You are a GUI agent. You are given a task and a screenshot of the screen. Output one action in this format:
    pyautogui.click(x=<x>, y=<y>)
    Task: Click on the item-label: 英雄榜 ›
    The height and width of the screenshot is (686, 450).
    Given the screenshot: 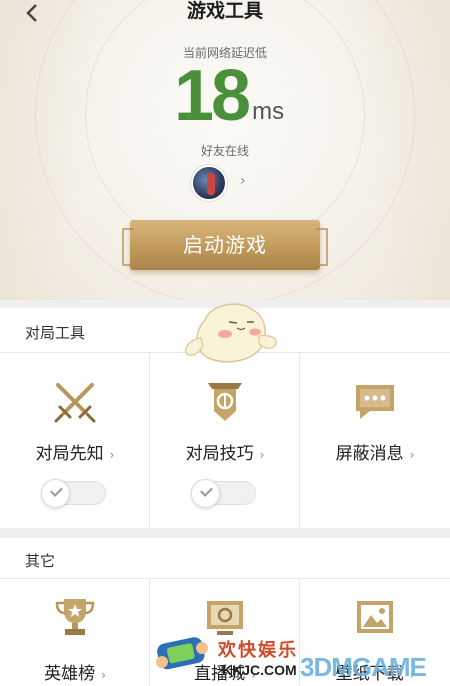 What is the action you would take?
    pyautogui.click(x=75, y=674)
    